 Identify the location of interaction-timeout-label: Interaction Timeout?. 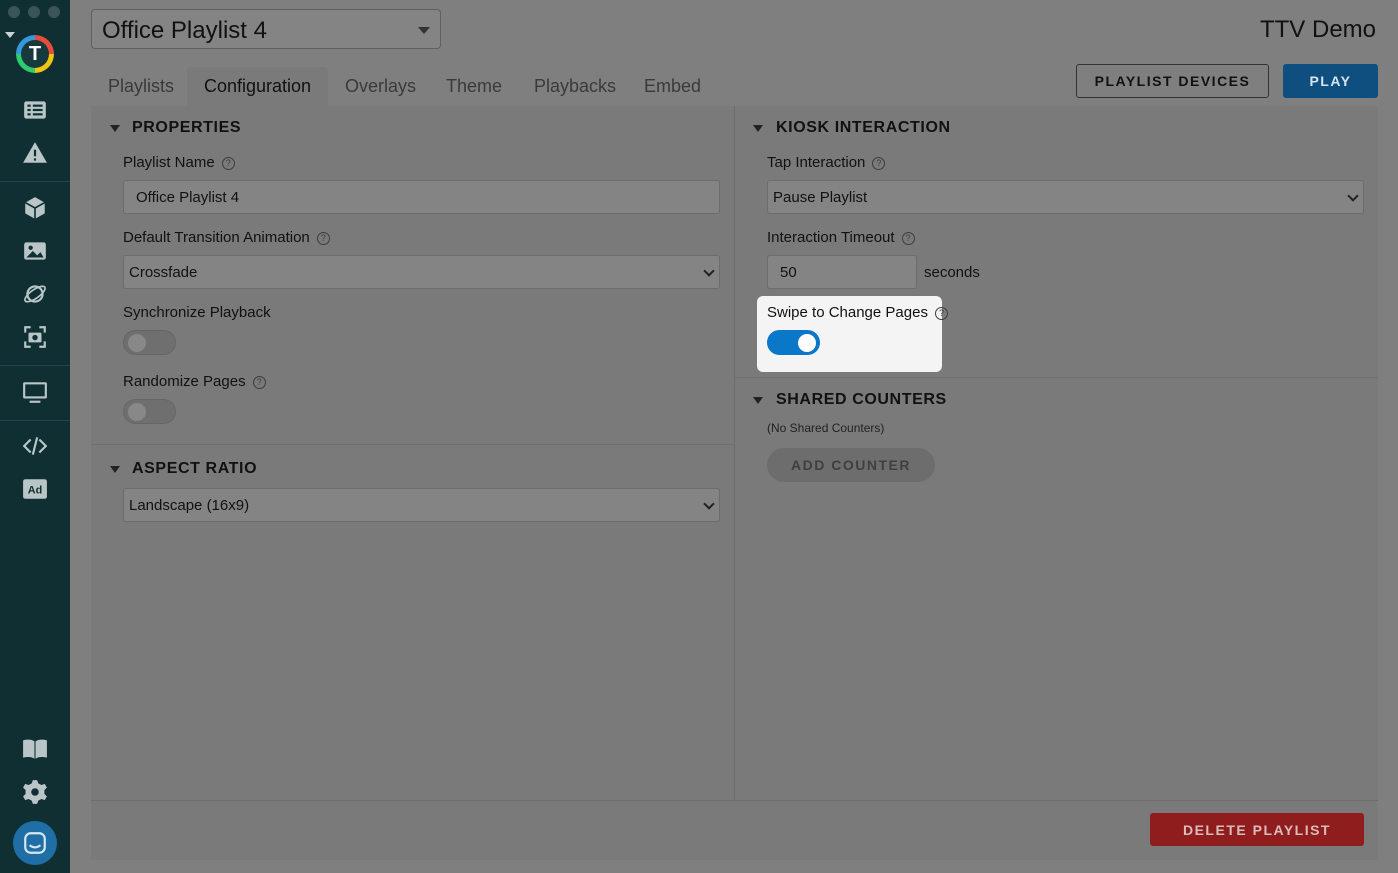
(841, 237).